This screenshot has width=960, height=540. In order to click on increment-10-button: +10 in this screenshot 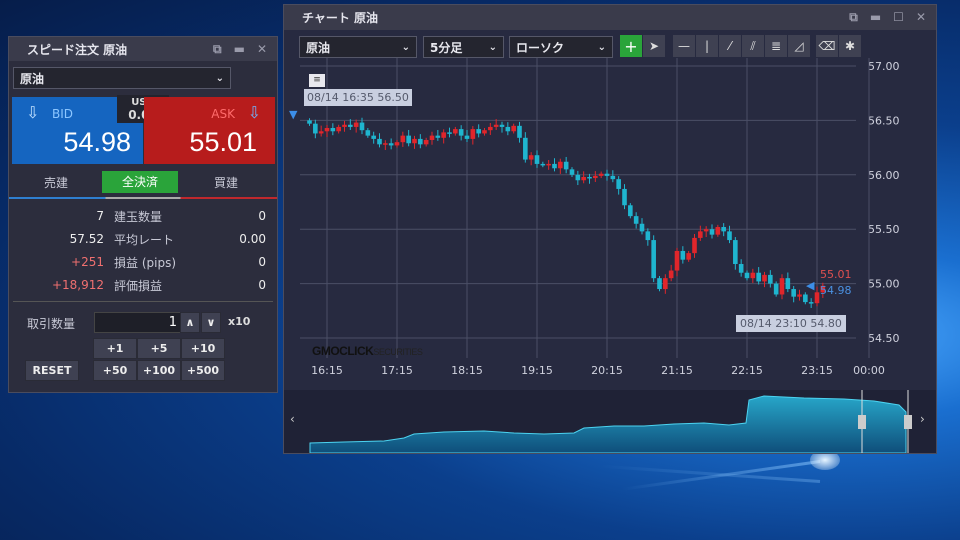, I will do `click(203, 348)`.